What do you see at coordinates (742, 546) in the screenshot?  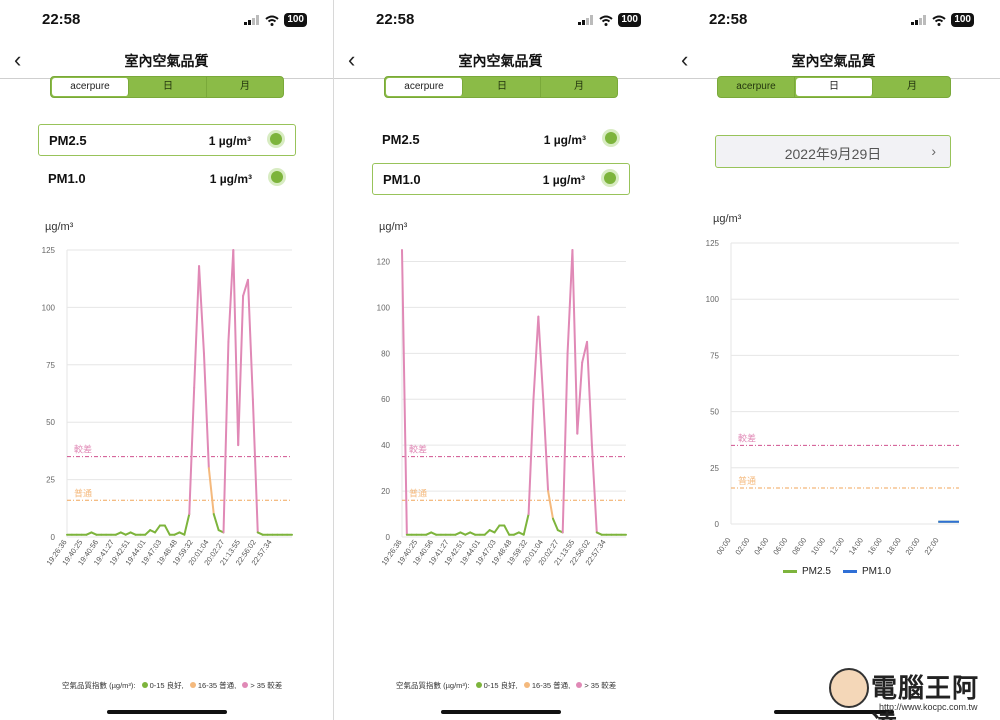 I see `x-tick-label: 02:00` at bounding box center [742, 546].